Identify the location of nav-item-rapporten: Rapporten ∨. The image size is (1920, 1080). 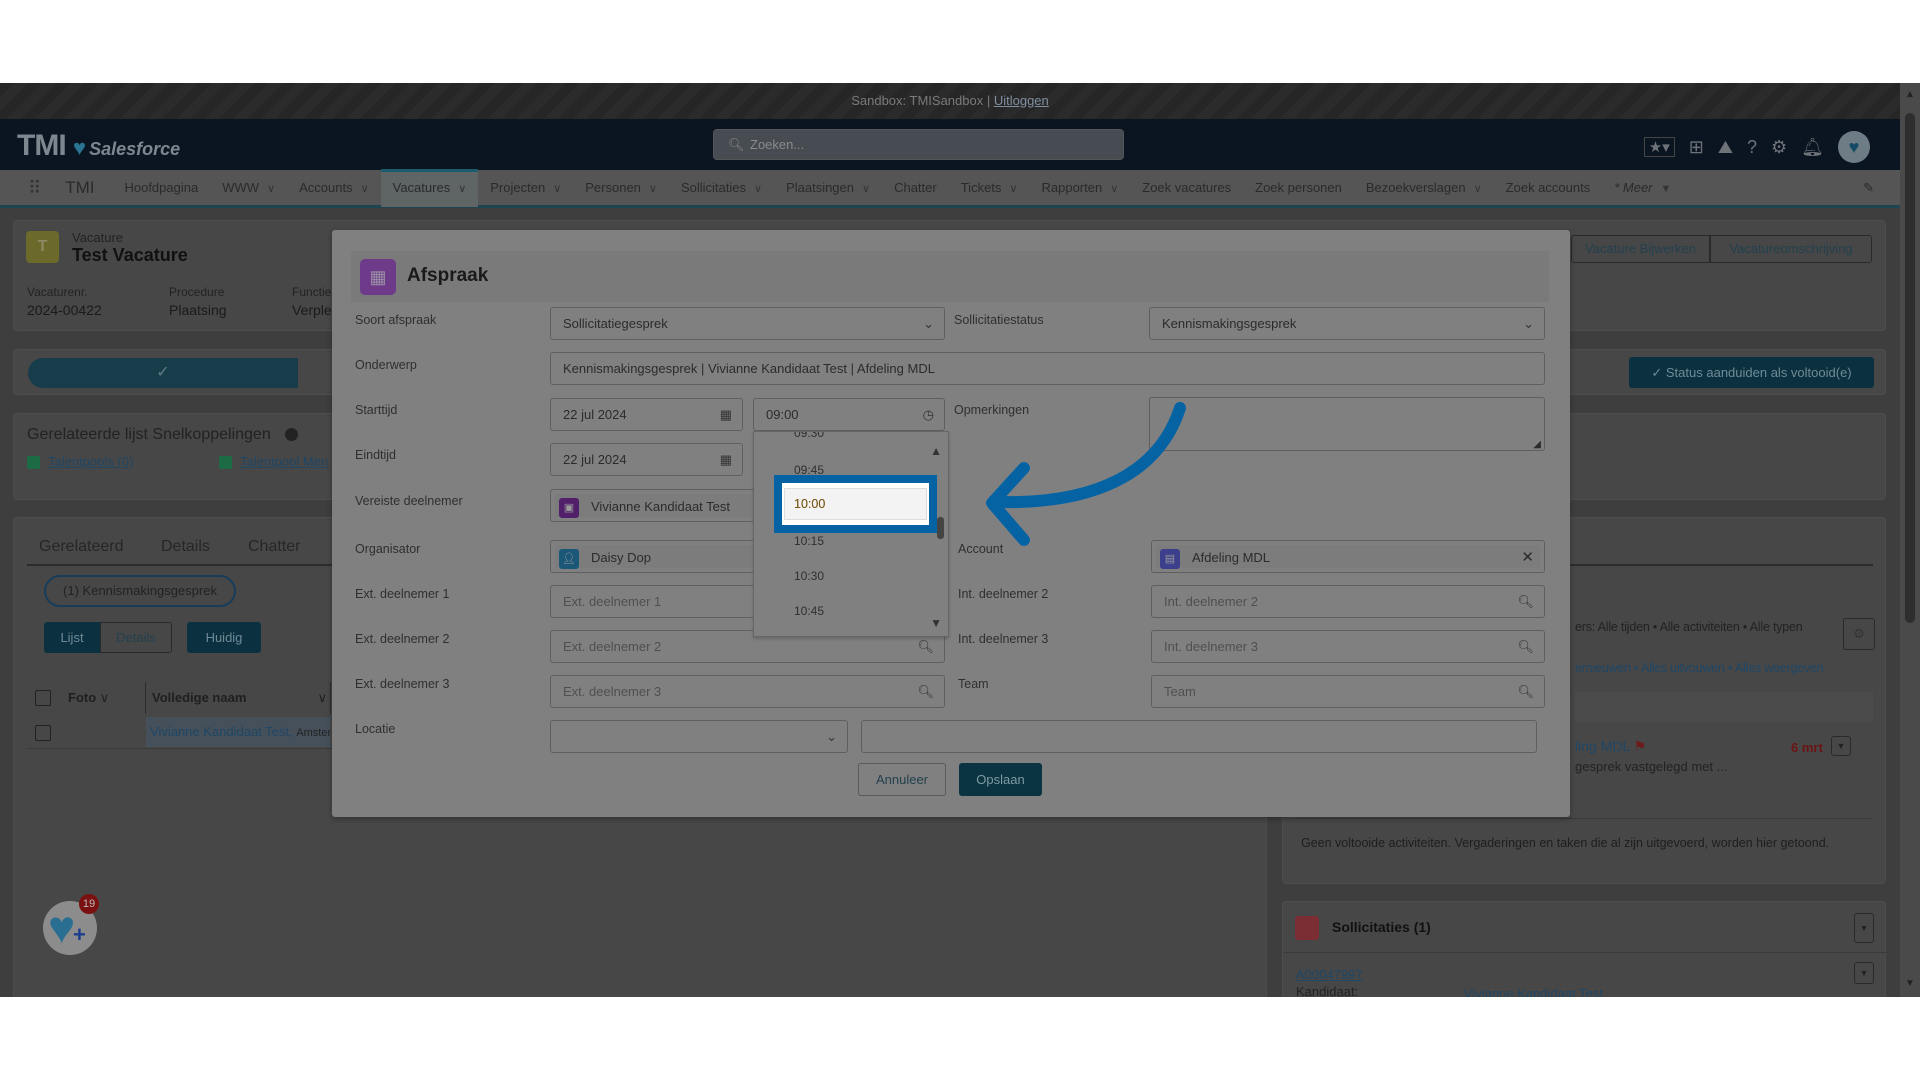
(1079, 188).